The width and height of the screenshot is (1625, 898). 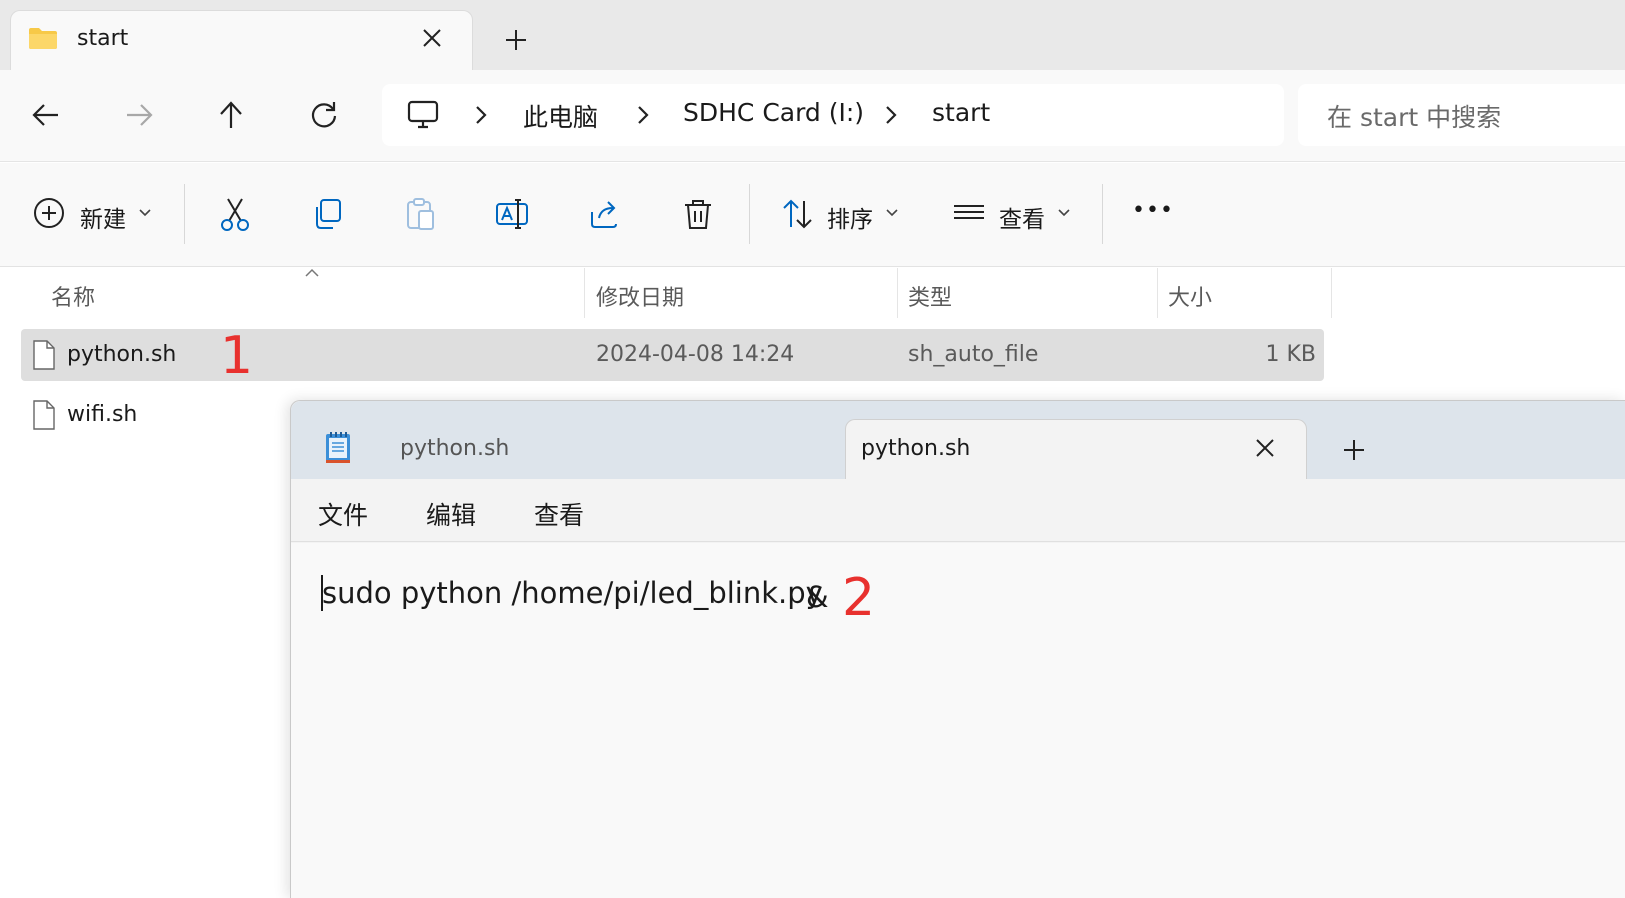 I want to click on notepad-menu-bar, so click(x=958, y=510).